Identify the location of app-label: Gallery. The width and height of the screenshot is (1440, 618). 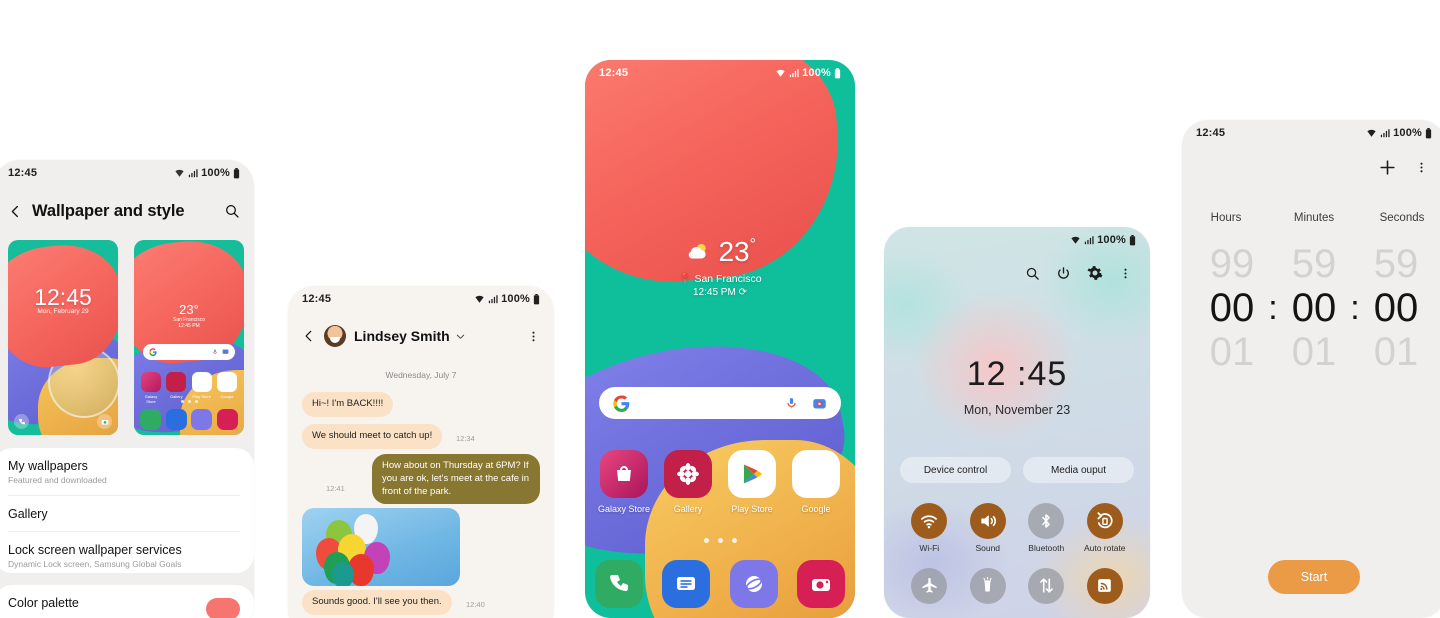
(688, 509).